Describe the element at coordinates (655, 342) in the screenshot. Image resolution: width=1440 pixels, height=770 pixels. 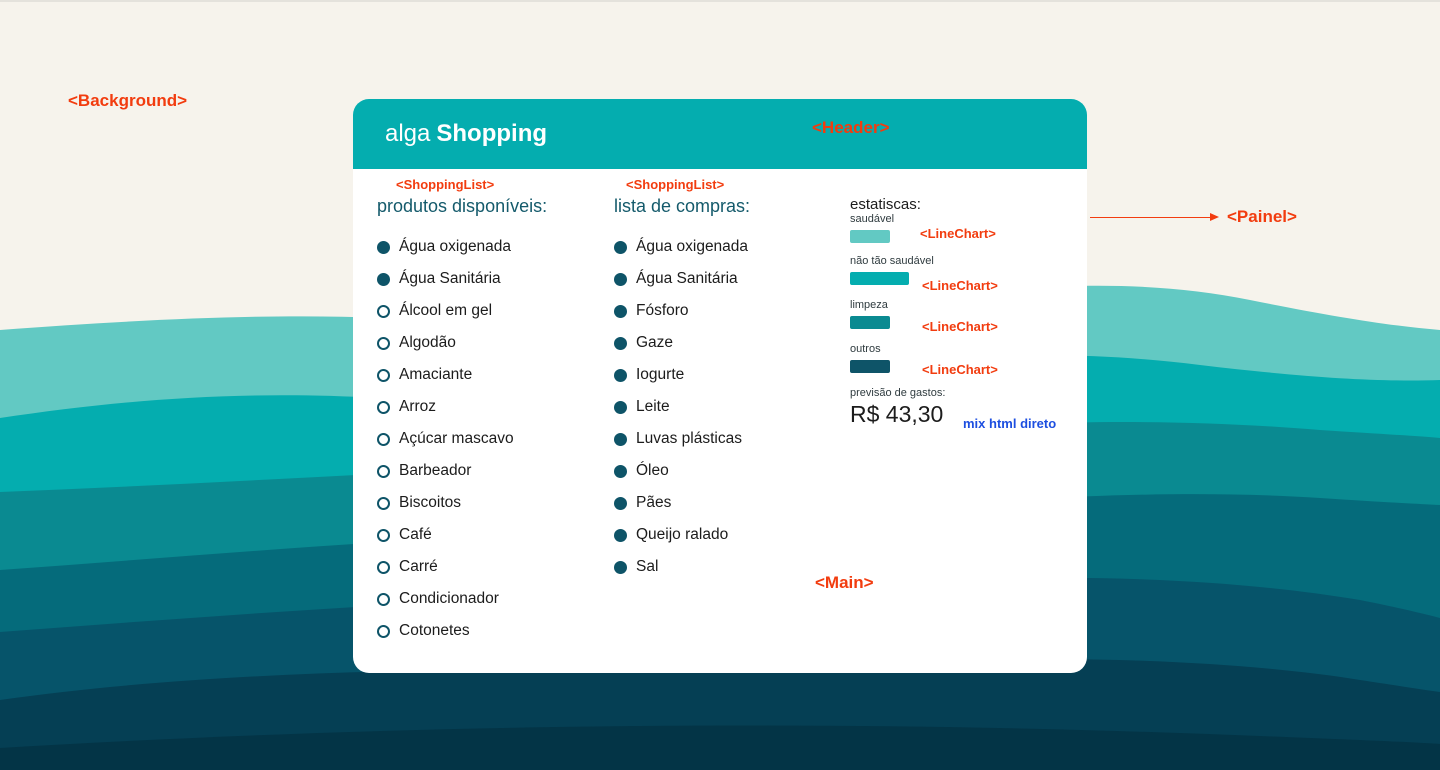
I see `list-item-label: Gaze` at that location.